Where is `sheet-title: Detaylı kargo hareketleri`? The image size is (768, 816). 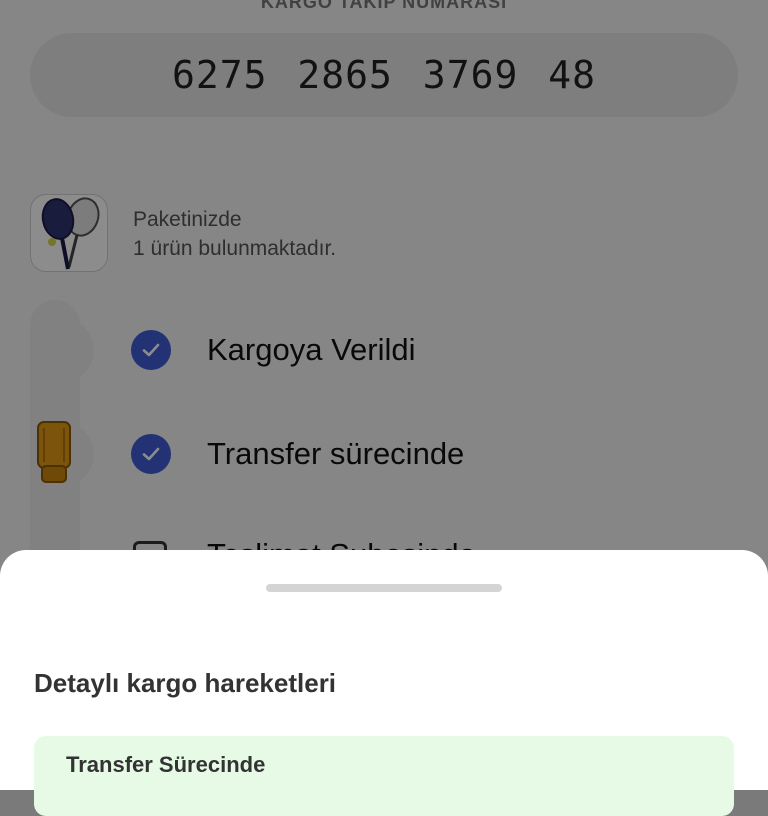 sheet-title: Detaylı kargo hareketleri is located at coordinates (185, 683).